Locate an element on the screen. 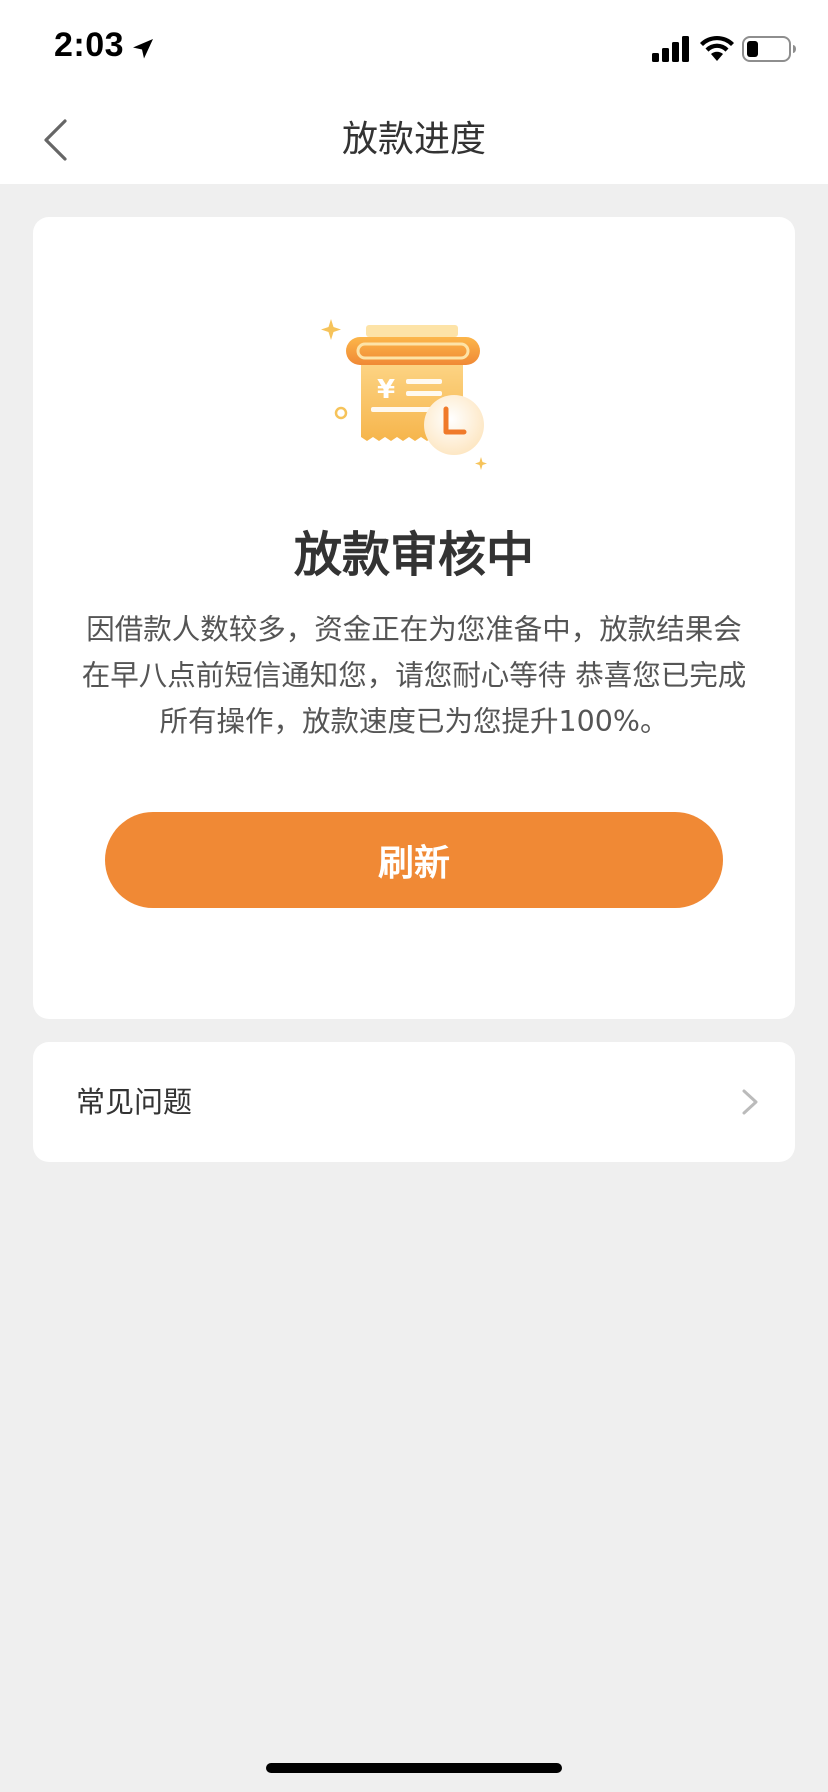 This screenshot has width=828, height=1792. chevron-right-icon is located at coordinates (750, 1102).